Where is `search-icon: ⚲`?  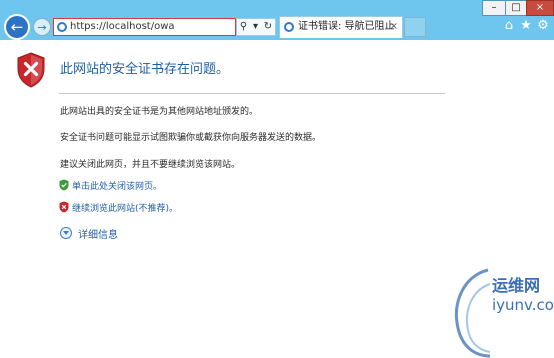 search-icon: ⚲ is located at coordinates (243, 27).